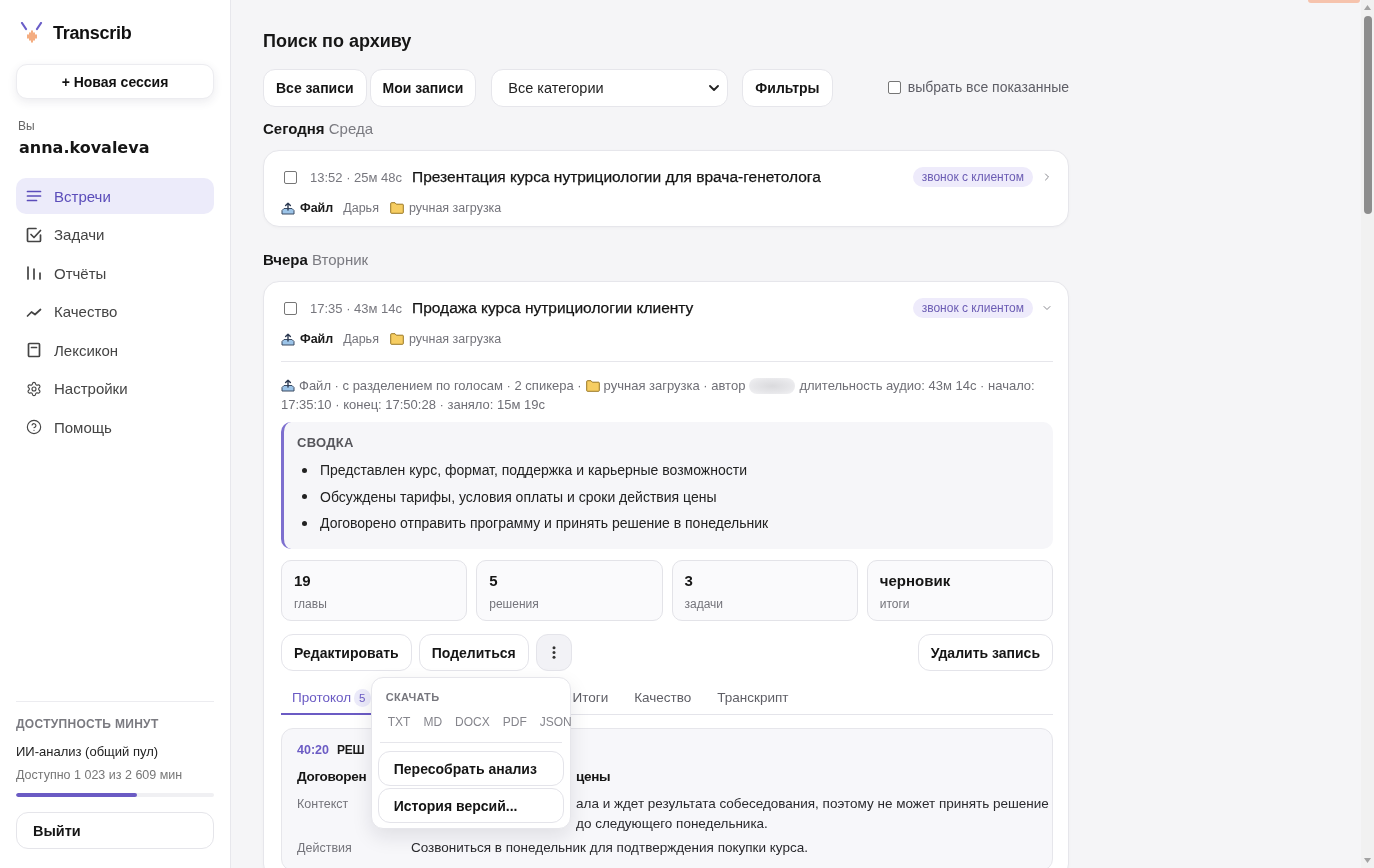  What do you see at coordinates (988, 87) in the screenshot?
I see `select-all-label: выбрать все показанные` at bounding box center [988, 87].